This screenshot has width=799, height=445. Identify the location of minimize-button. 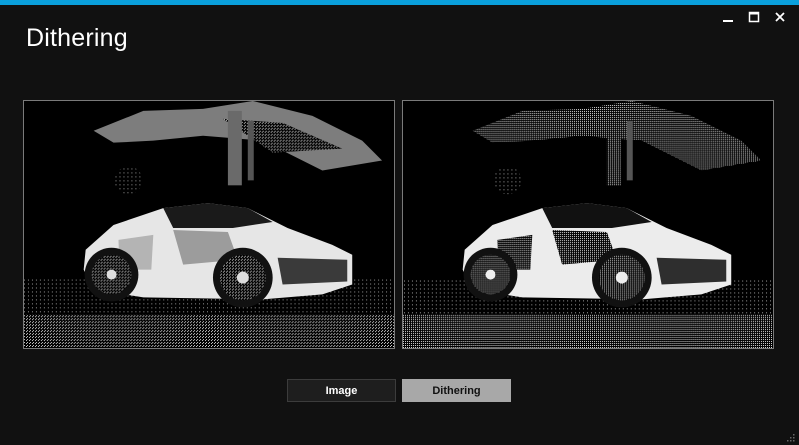
(728, 17).